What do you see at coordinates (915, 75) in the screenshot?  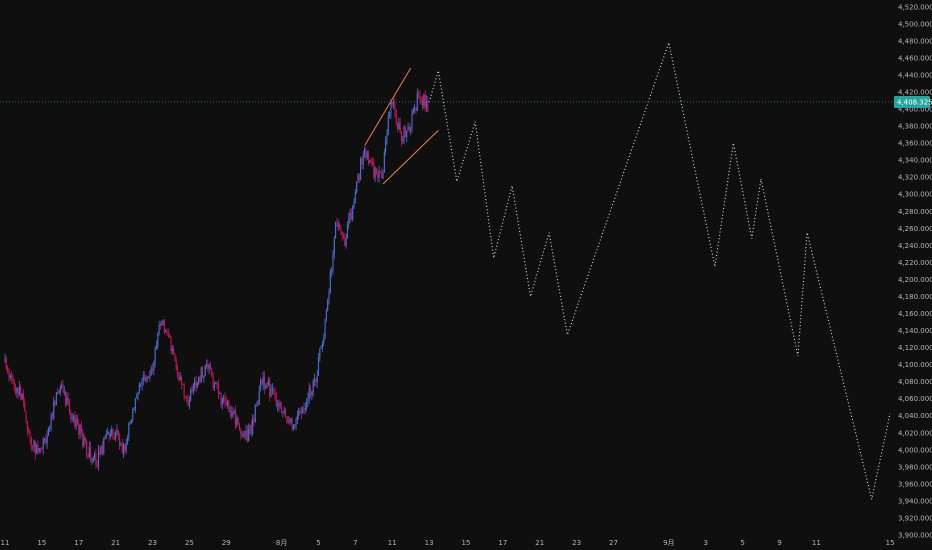 I see `y-tick-label: 4,440.000` at bounding box center [915, 75].